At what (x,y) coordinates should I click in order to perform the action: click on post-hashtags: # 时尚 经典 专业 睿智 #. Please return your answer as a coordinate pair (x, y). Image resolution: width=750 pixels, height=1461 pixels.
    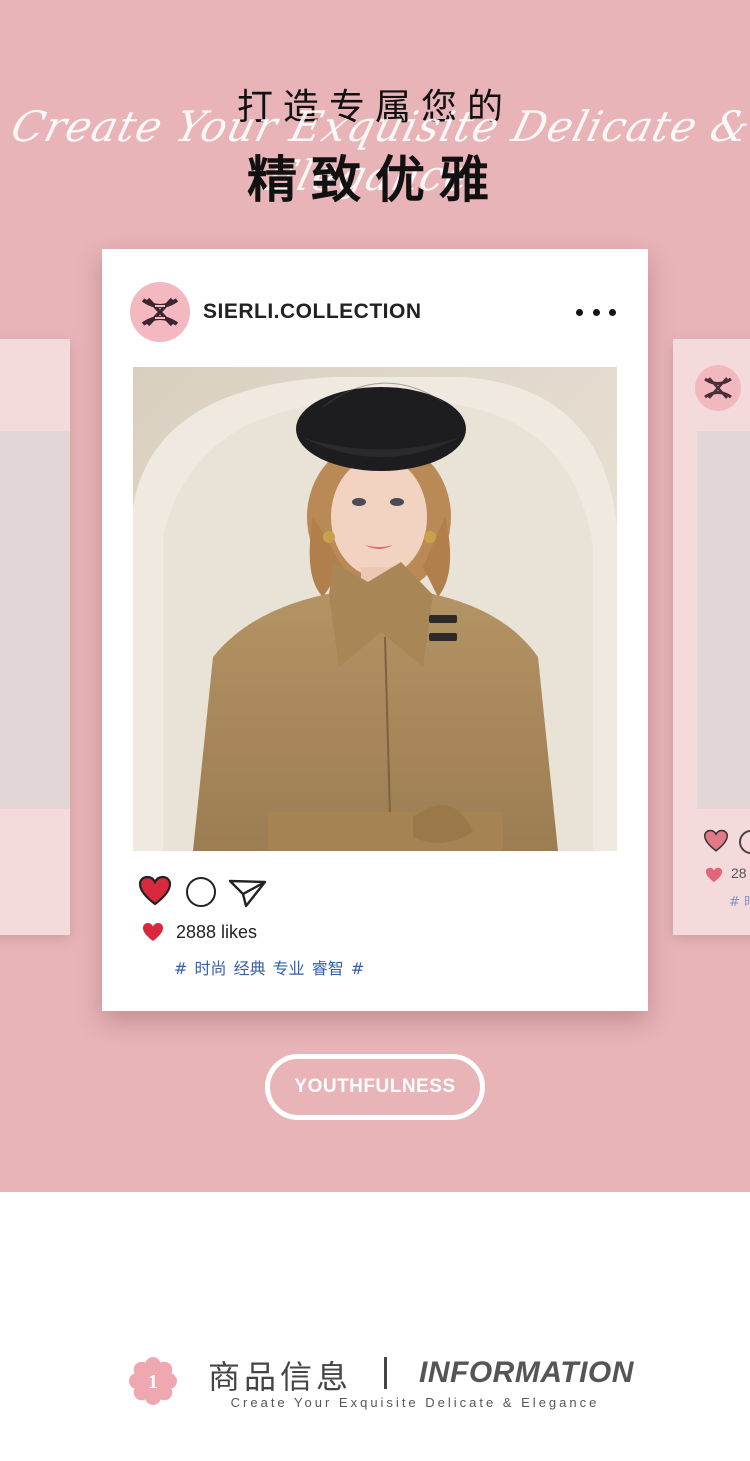
    Looking at the image, I should click on (269, 967).